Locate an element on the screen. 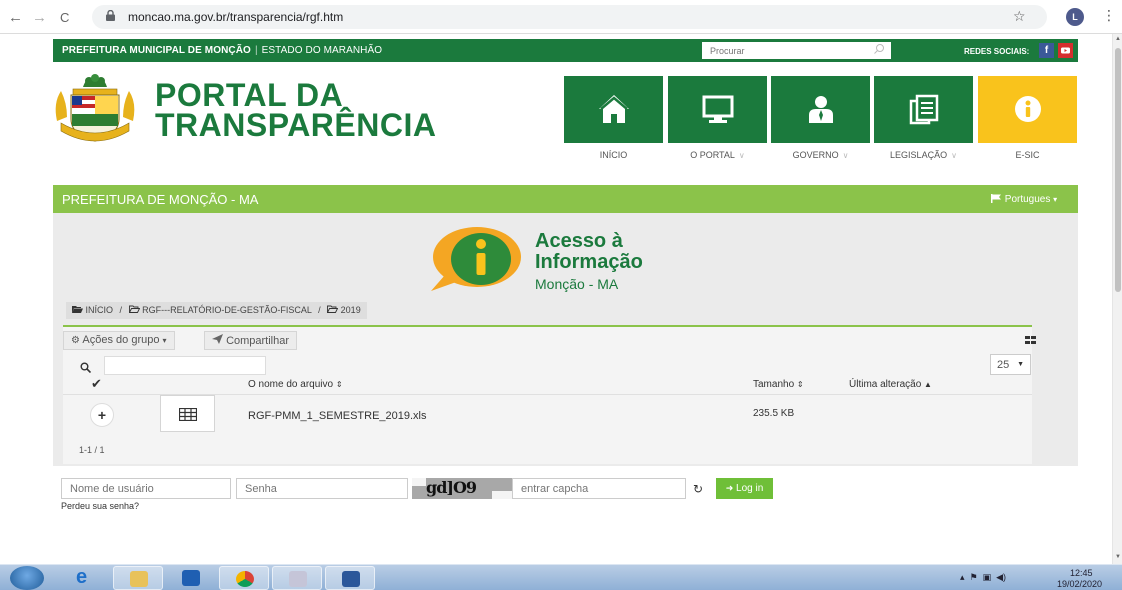 The height and width of the screenshot is (590, 1122). reload-button: C is located at coordinates (64, 17).